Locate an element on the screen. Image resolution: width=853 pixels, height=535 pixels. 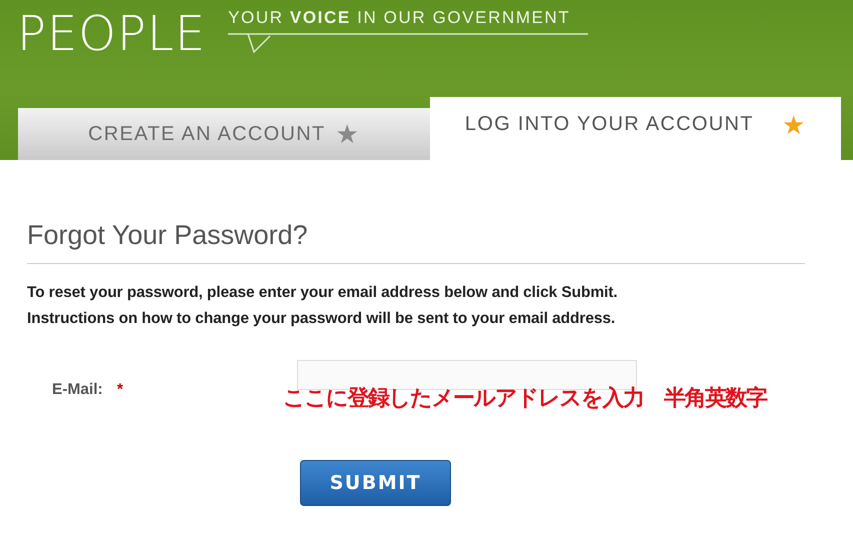
instruction-text: Instructions on how to change your password will be sent to your email address. is located at coordinates (321, 319).